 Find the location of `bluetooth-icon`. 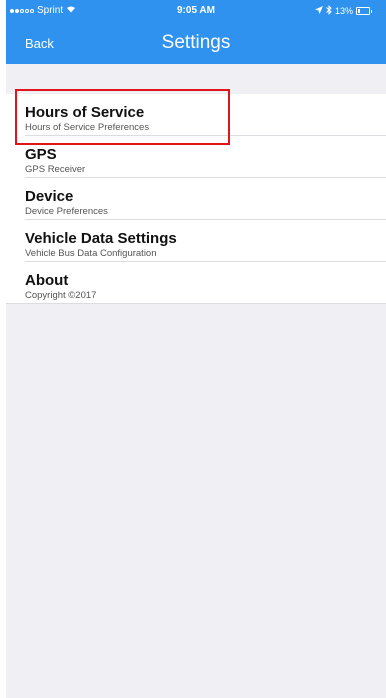

bluetooth-icon is located at coordinates (329, 10).